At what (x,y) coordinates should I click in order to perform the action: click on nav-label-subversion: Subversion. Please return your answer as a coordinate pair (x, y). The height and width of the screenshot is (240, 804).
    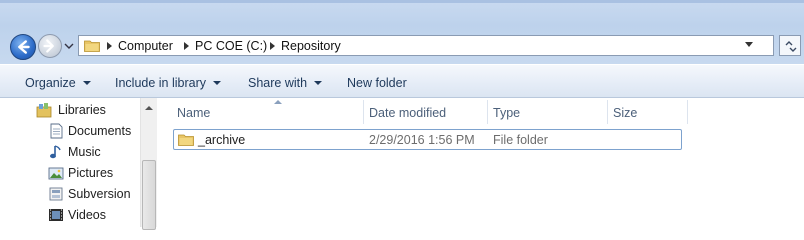
    Looking at the image, I should click on (99, 194).